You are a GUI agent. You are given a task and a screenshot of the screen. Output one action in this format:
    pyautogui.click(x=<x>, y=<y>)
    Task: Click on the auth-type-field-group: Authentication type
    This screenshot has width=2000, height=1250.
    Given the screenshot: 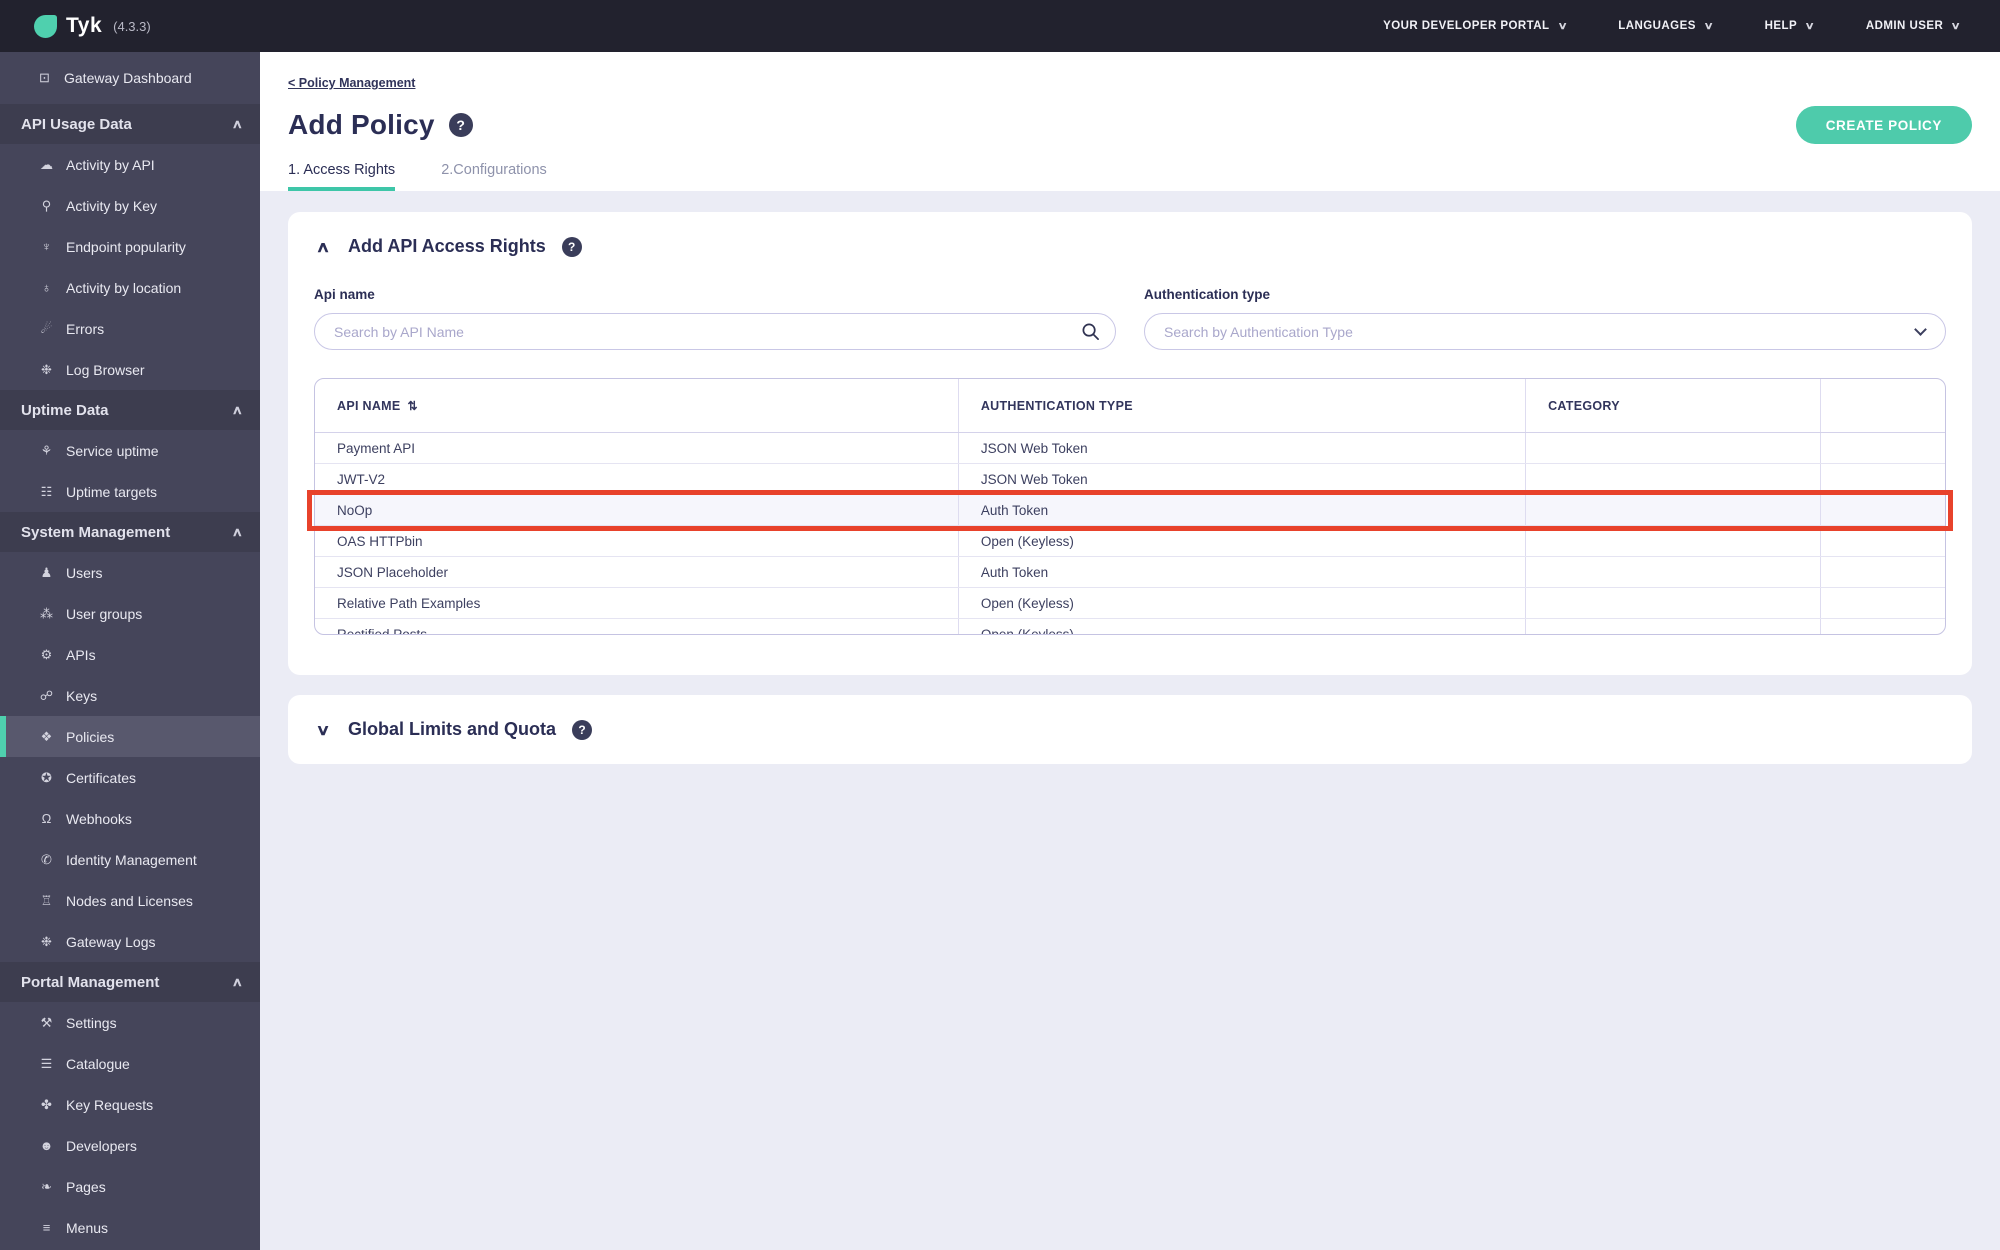 What is the action you would take?
    pyautogui.click(x=1545, y=318)
    